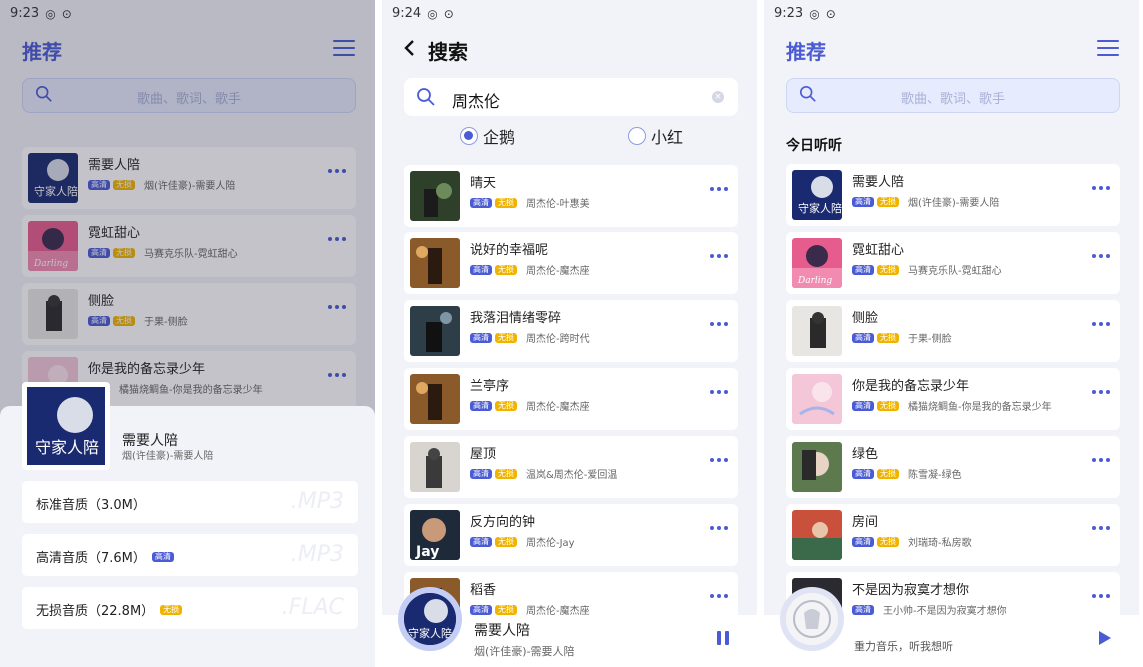 This screenshot has width=1143, height=667. Describe the element at coordinates (953, 195) in the screenshot. I see `song-row: 守家人陪 需要人陪 高清 无损 烟(许佳豪)-需要人陪` at that location.